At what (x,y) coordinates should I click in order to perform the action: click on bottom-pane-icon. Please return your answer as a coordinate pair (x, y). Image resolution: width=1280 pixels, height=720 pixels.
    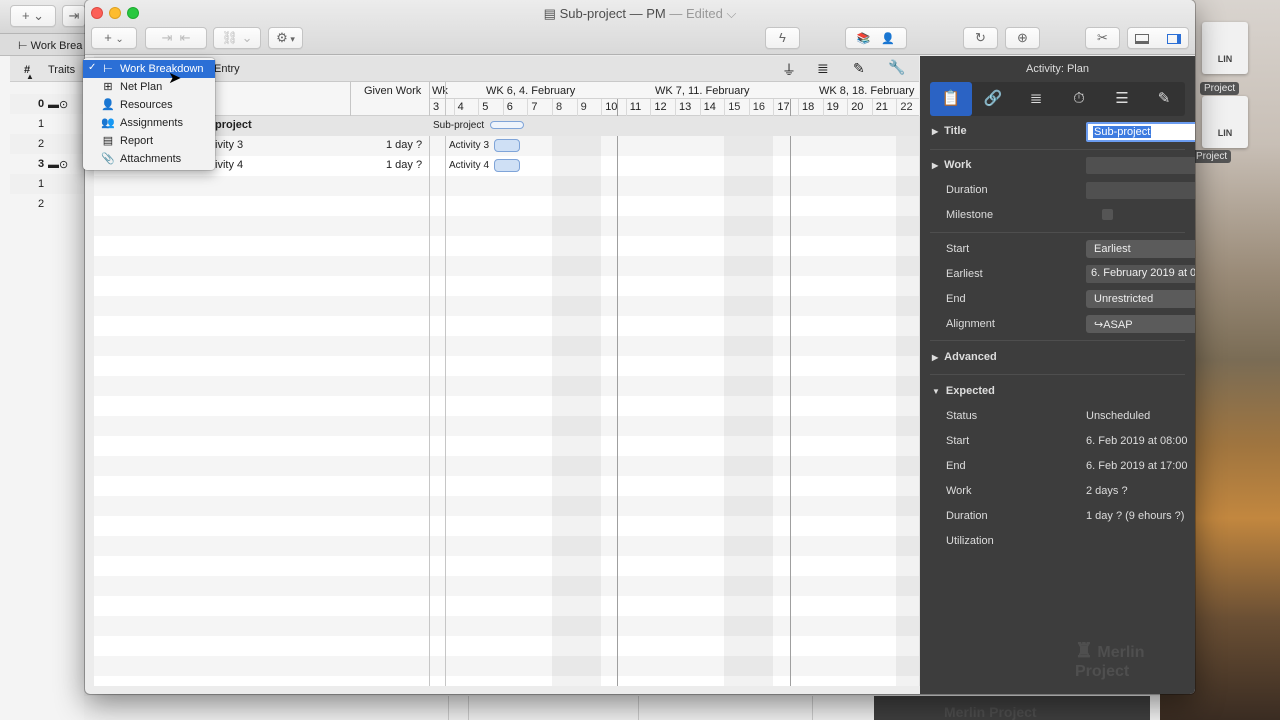
    Looking at the image, I should click on (1142, 38).